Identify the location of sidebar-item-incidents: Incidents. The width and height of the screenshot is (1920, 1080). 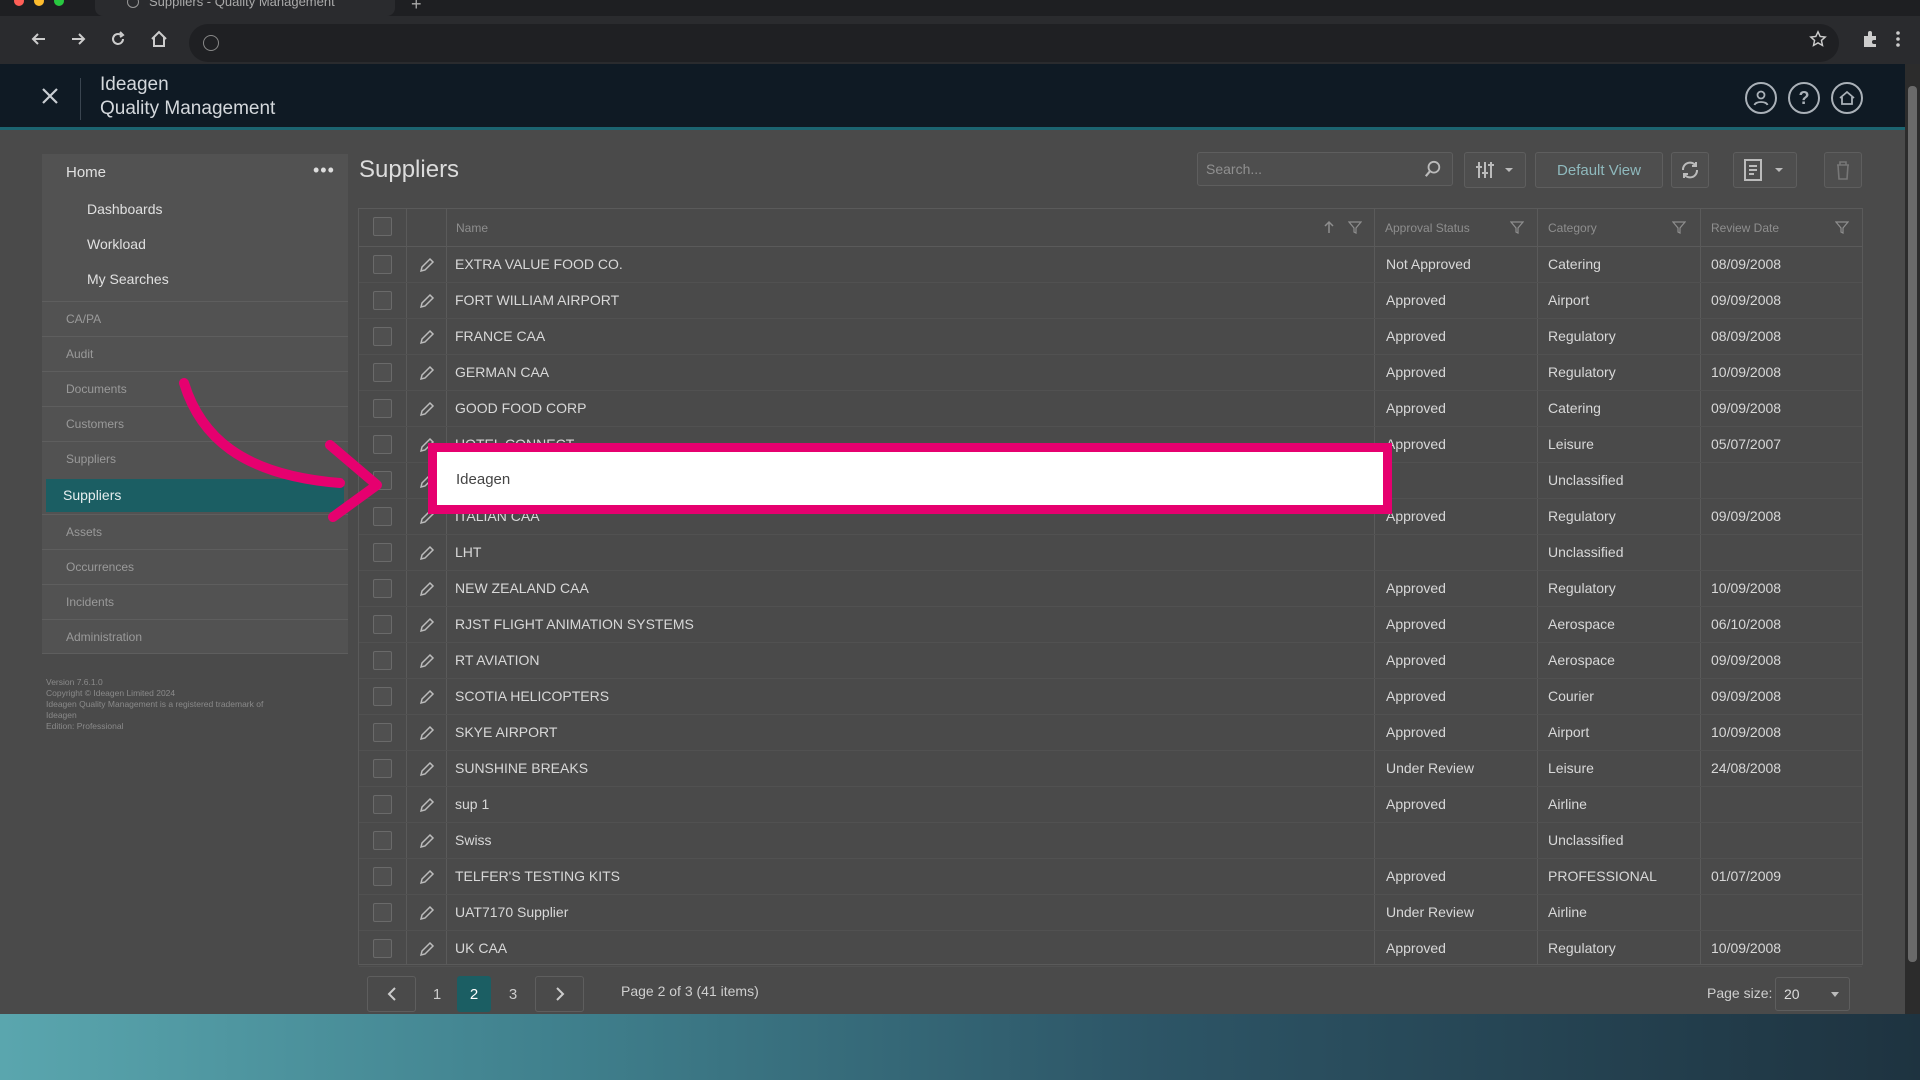
(195, 601).